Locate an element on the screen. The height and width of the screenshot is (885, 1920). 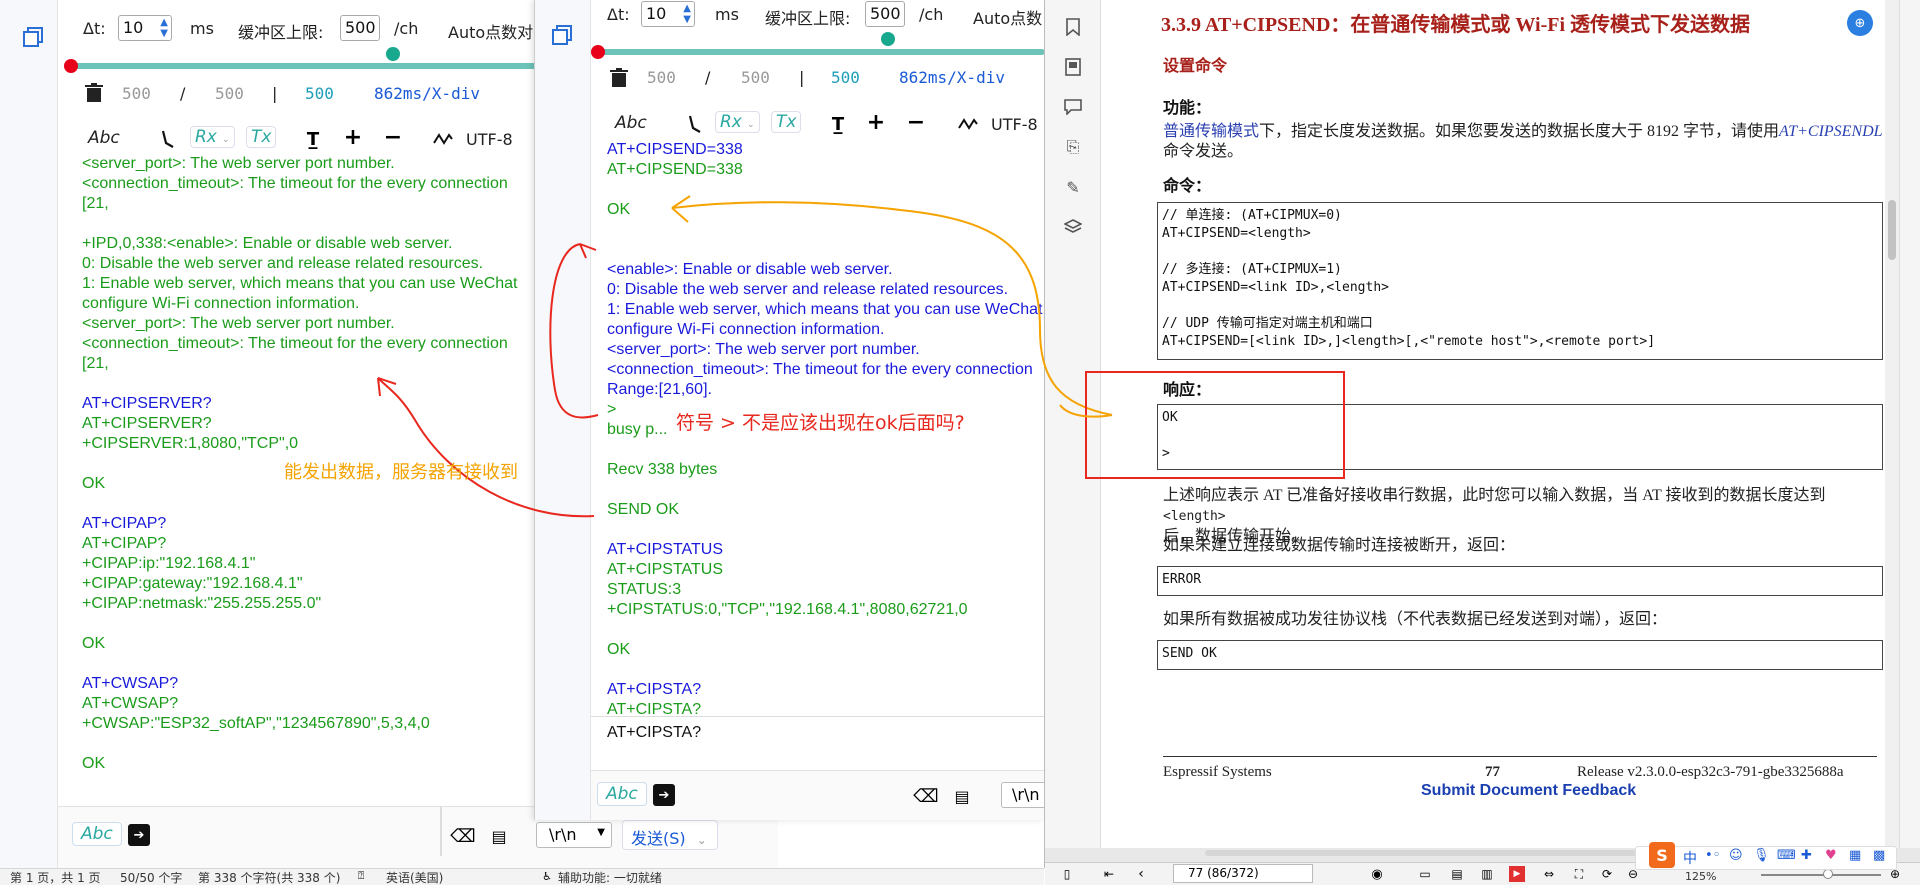
fit-width-icon: ⇔ is located at coordinates (1549, 874).